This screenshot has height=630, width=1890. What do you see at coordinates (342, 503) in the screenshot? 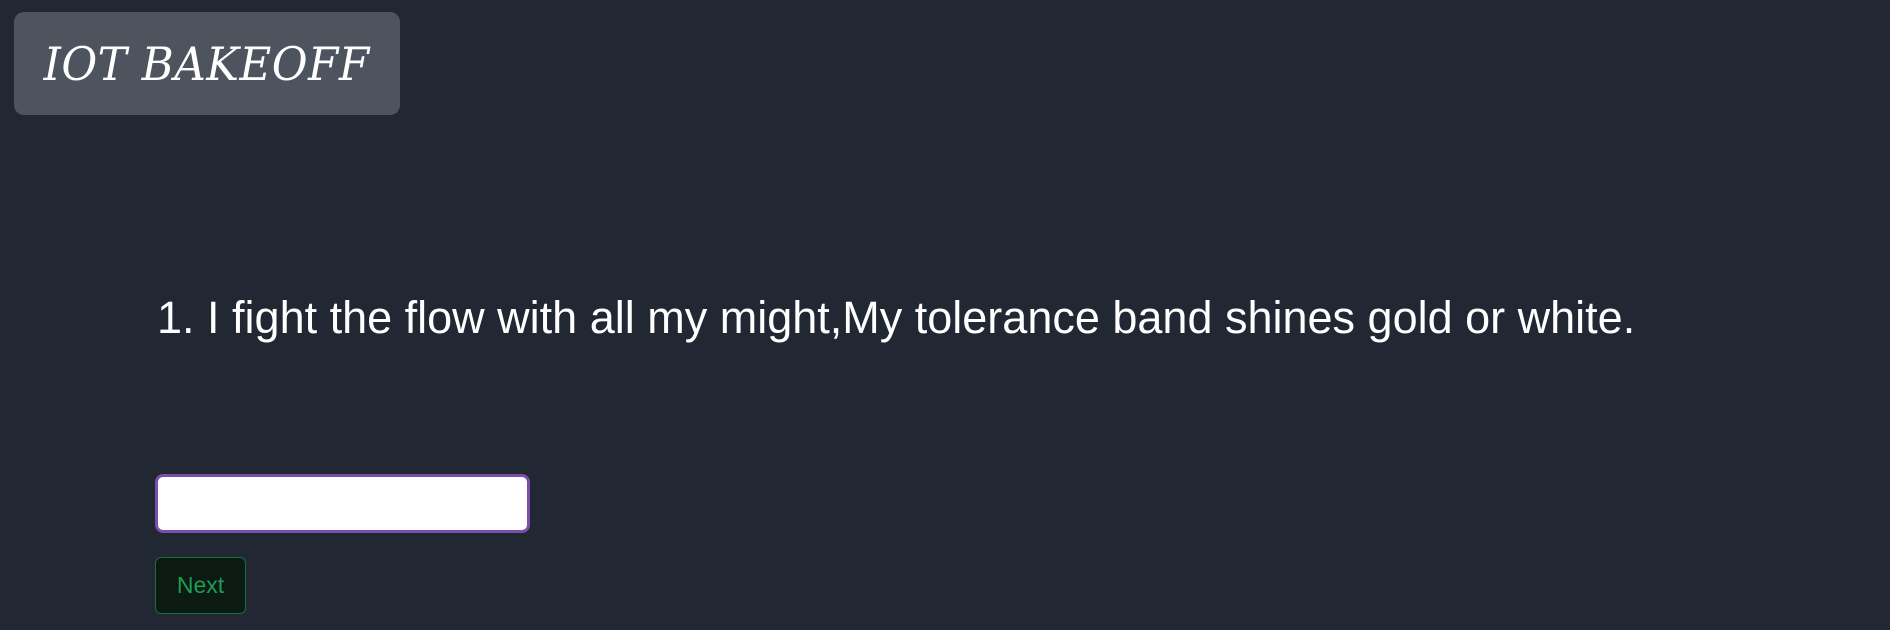
I see `answer-input` at bounding box center [342, 503].